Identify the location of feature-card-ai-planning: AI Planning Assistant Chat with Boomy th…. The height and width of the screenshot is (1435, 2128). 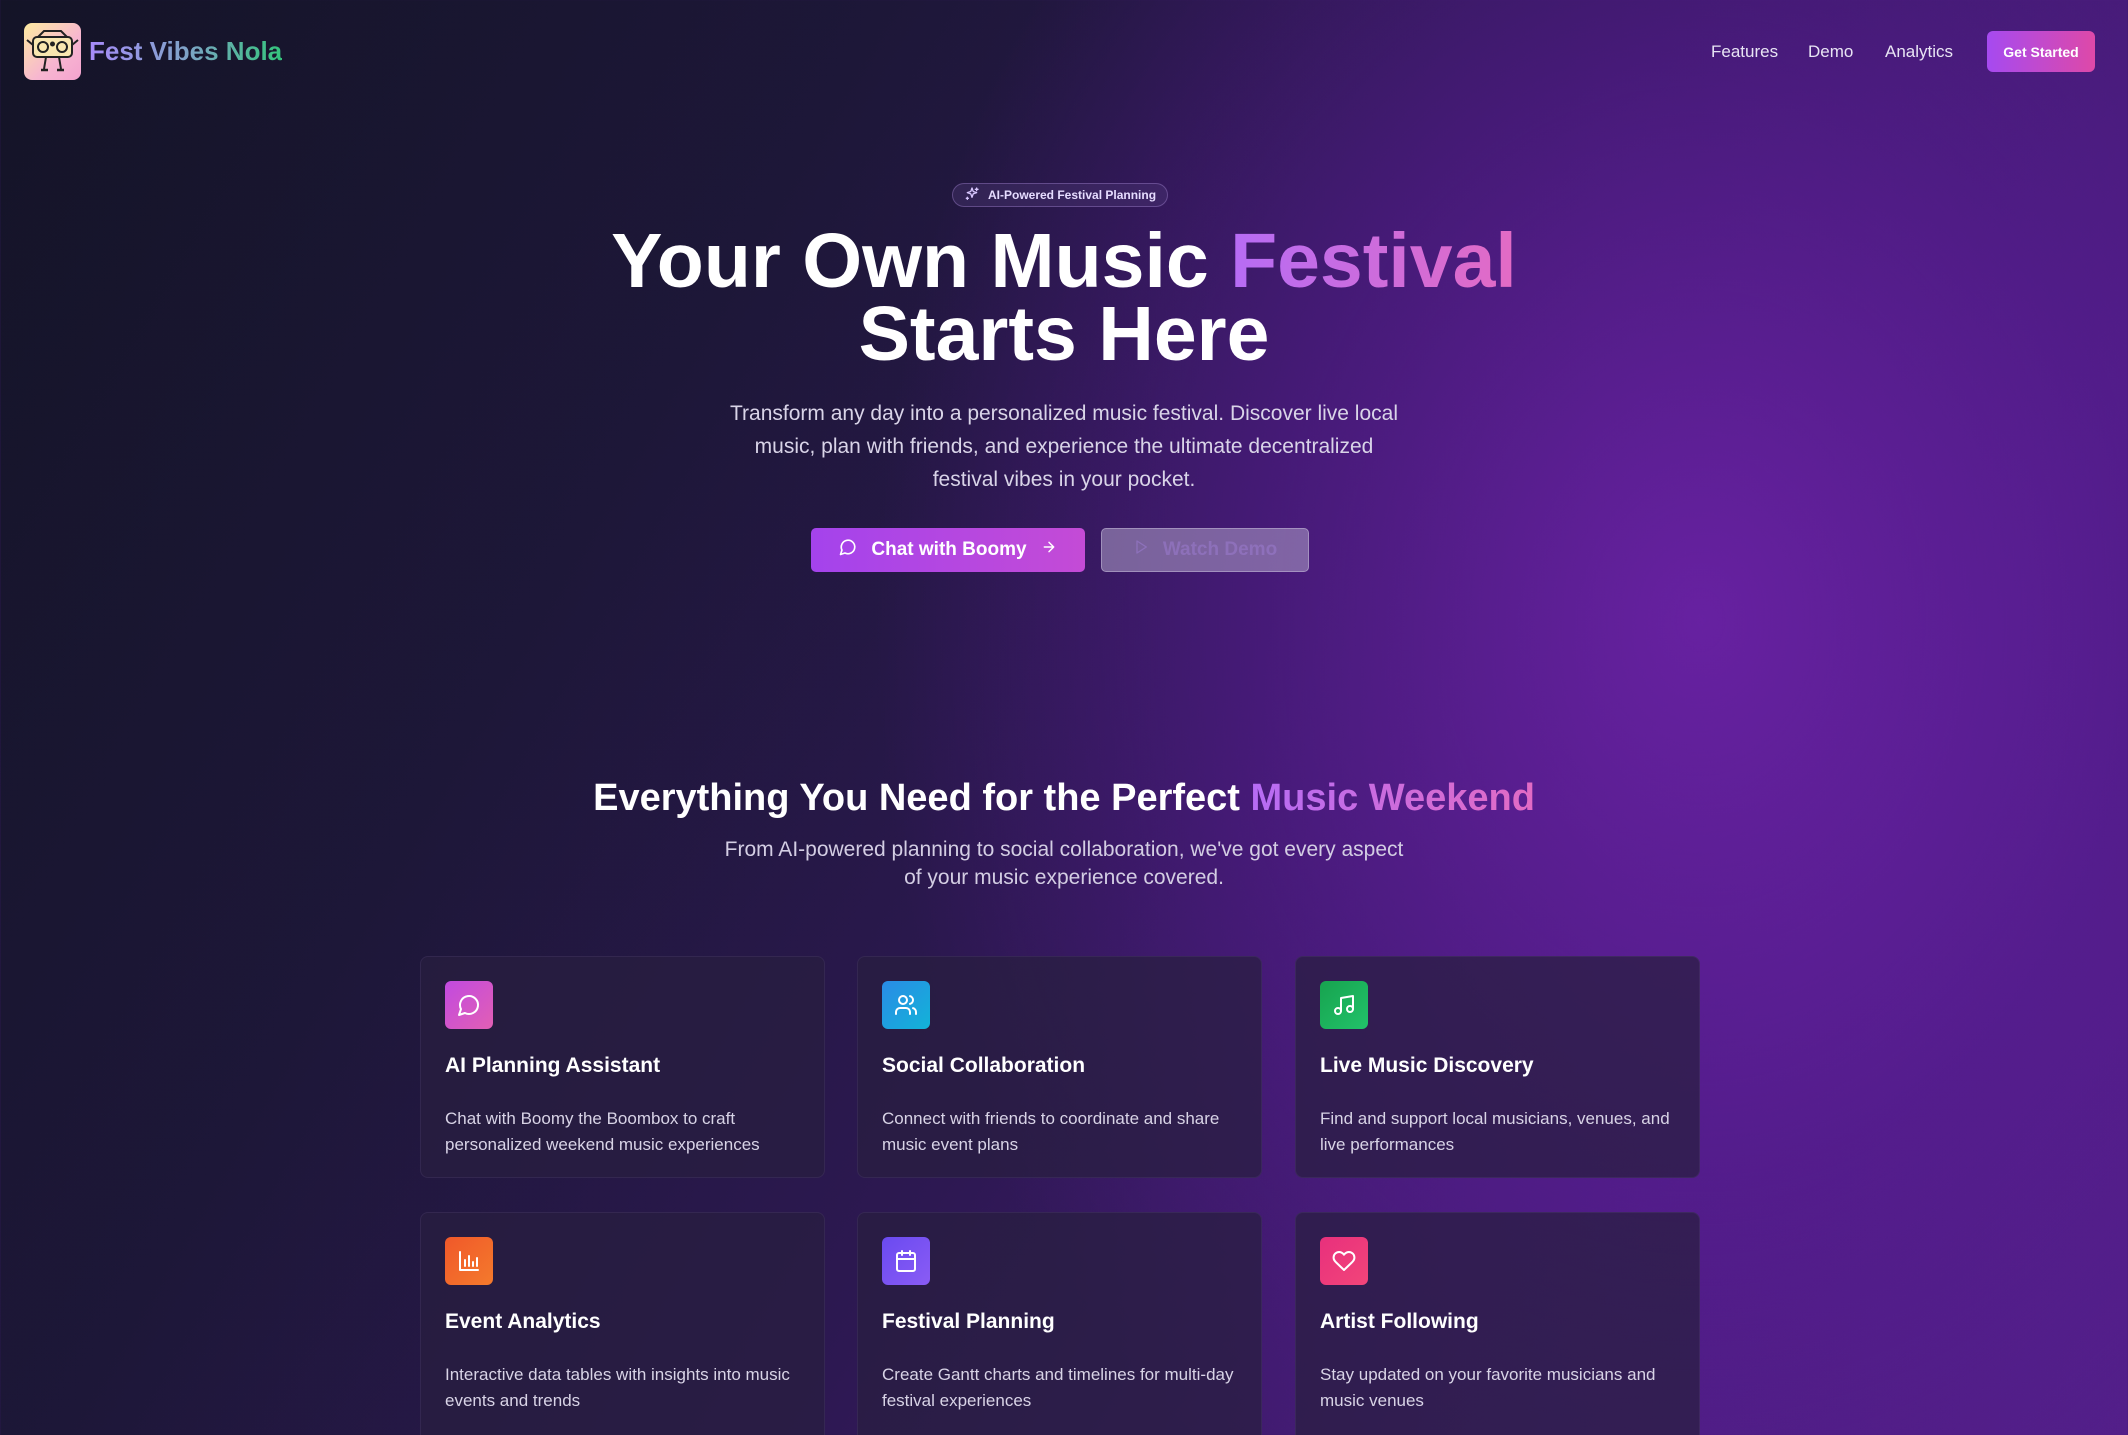
(622, 1067).